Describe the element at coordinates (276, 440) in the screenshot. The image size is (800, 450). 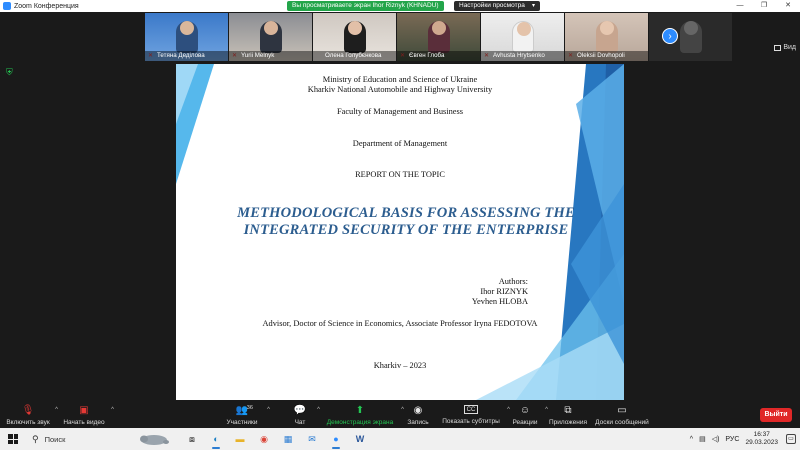
I see `taskbar-apps: ⧈ ◐ ▬ ◉ ▦ ✉ ● W` at that location.